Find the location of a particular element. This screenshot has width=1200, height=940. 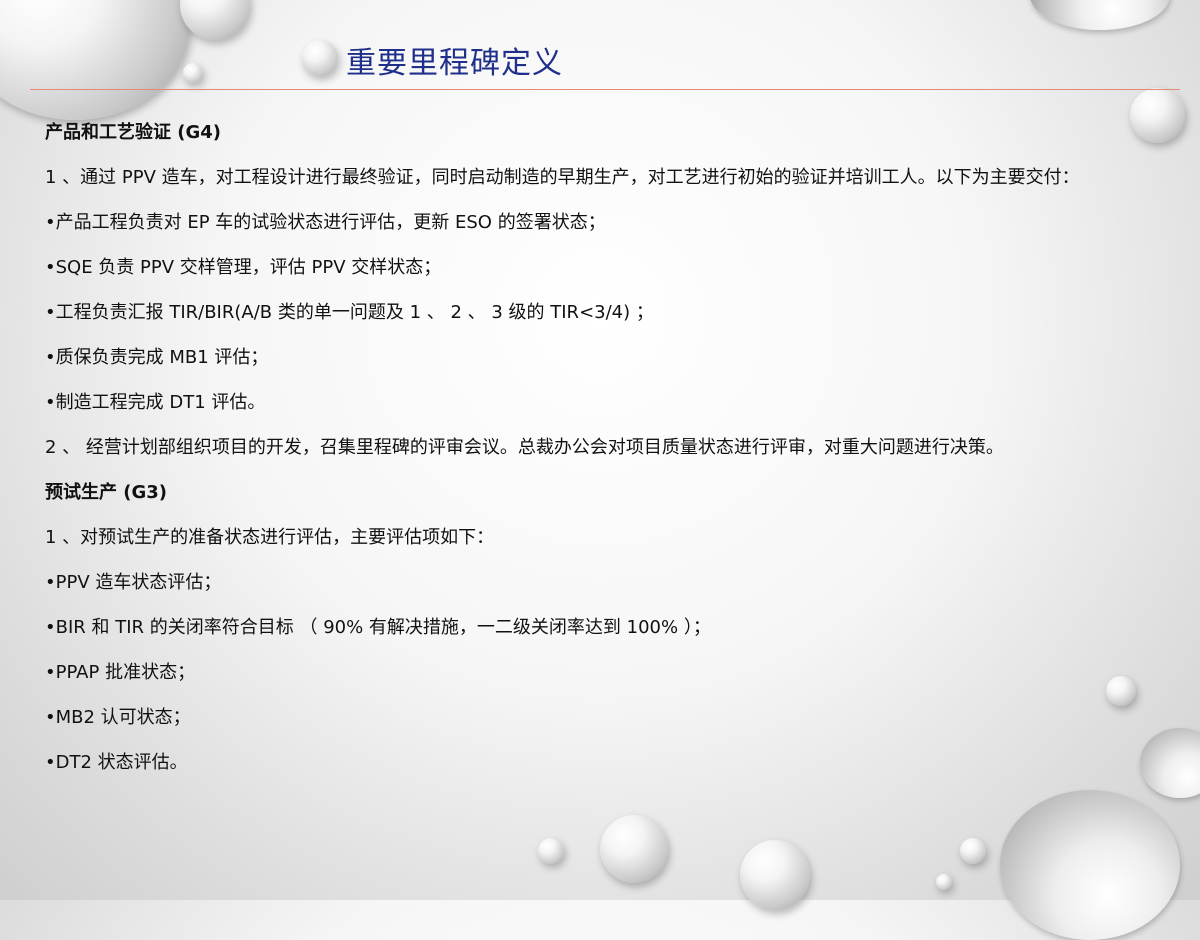

body-line: •质保负责完成 MB1 评估； is located at coordinates (157, 357).